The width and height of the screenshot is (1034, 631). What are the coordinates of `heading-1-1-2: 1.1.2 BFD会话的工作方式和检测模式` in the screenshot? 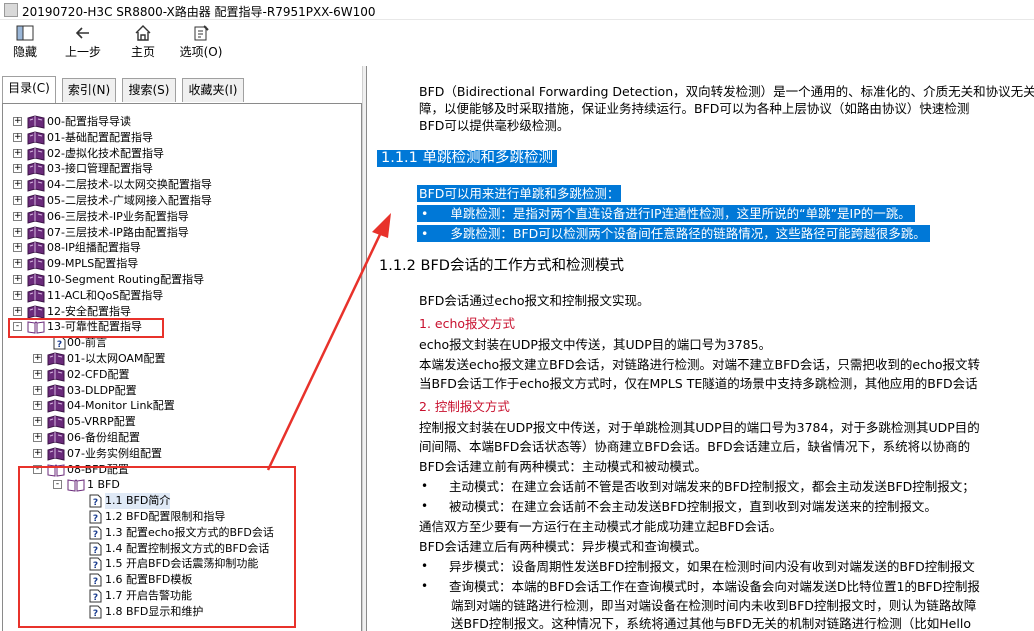 It's located at (501, 266).